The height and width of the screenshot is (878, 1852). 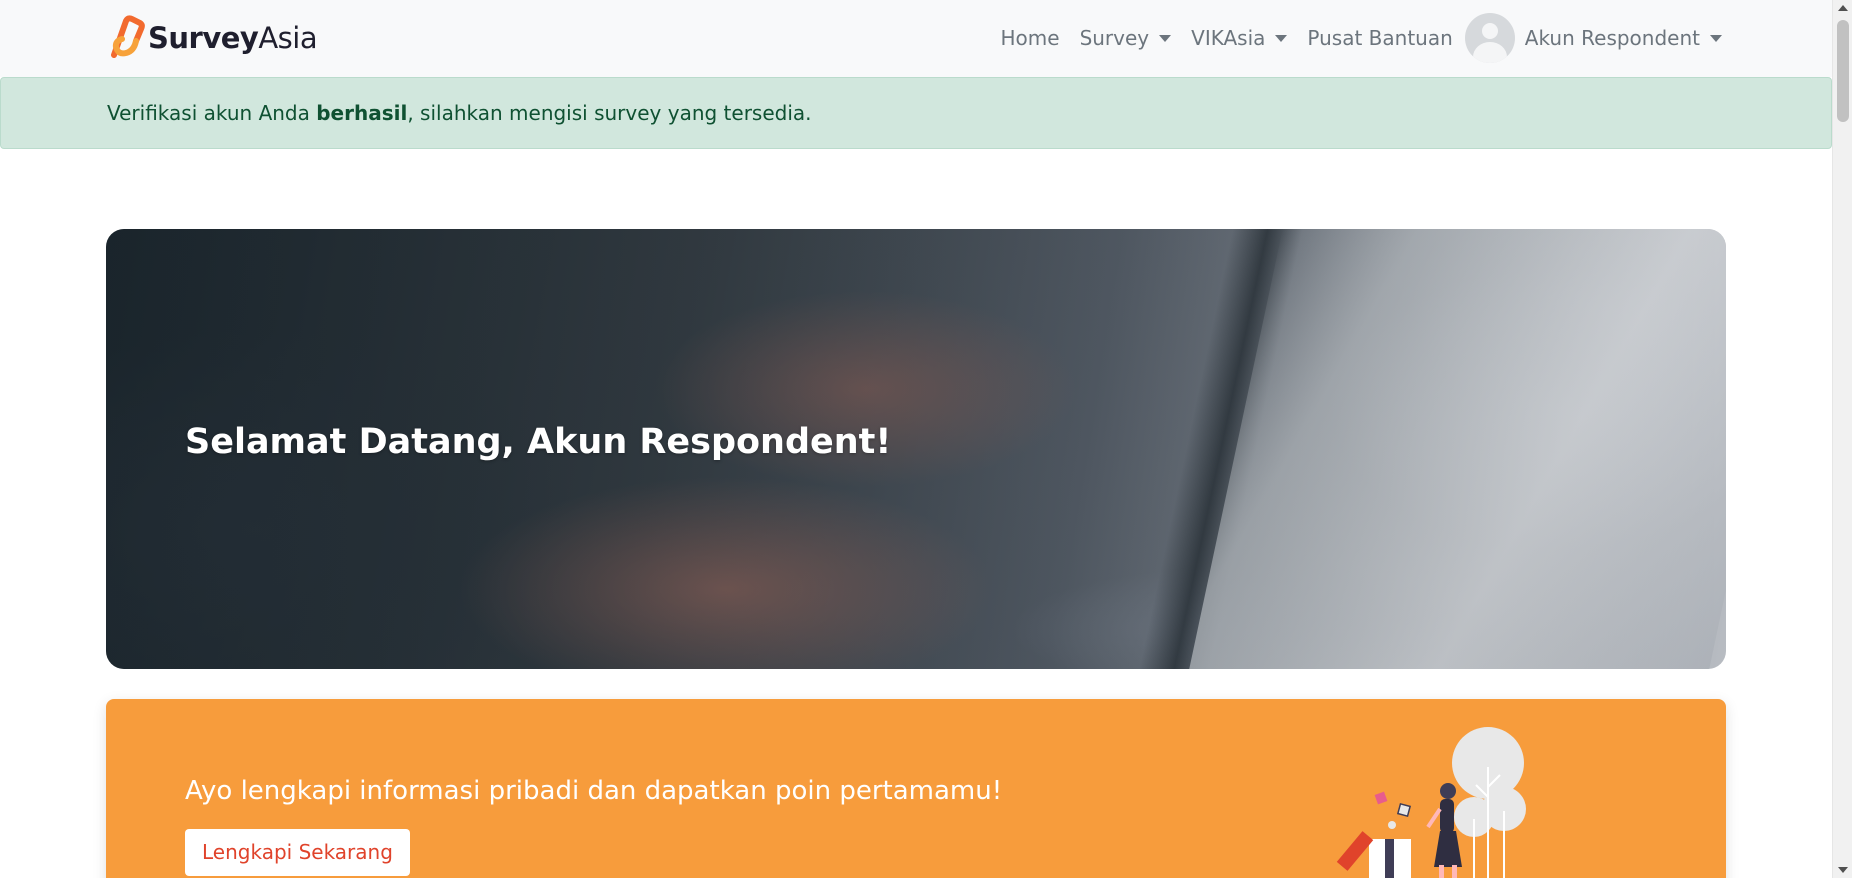 I want to click on nav-help: Pusat Bantuan, so click(x=1379, y=38).